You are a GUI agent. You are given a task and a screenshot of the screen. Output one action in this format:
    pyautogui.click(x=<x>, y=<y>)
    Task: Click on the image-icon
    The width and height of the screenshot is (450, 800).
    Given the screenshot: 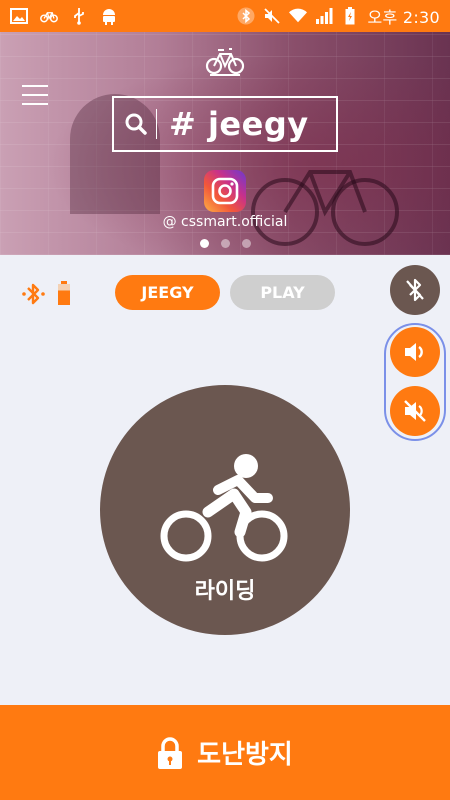 What is the action you would take?
    pyautogui.click(x=19, y=16)
    